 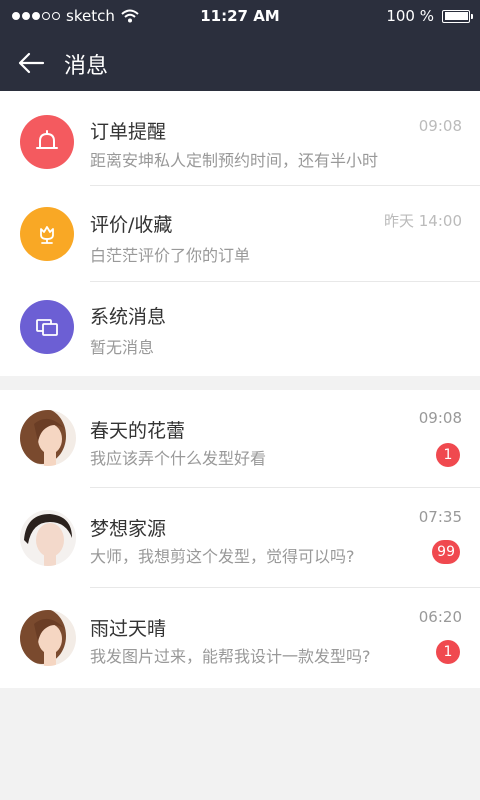 What do you see at coordinates (47, 142) in the screenshot?
I see `bell-icon` at bounding box center [47, 142].